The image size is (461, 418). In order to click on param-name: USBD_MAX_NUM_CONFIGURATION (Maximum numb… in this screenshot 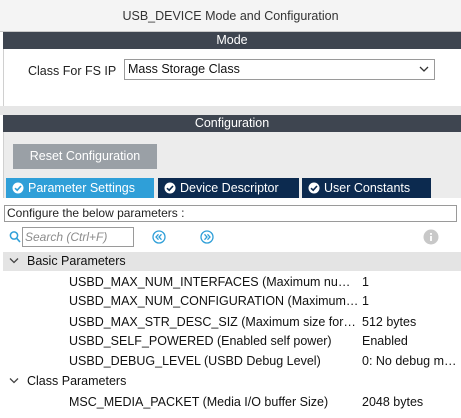, I will do `click(214, 301)`.